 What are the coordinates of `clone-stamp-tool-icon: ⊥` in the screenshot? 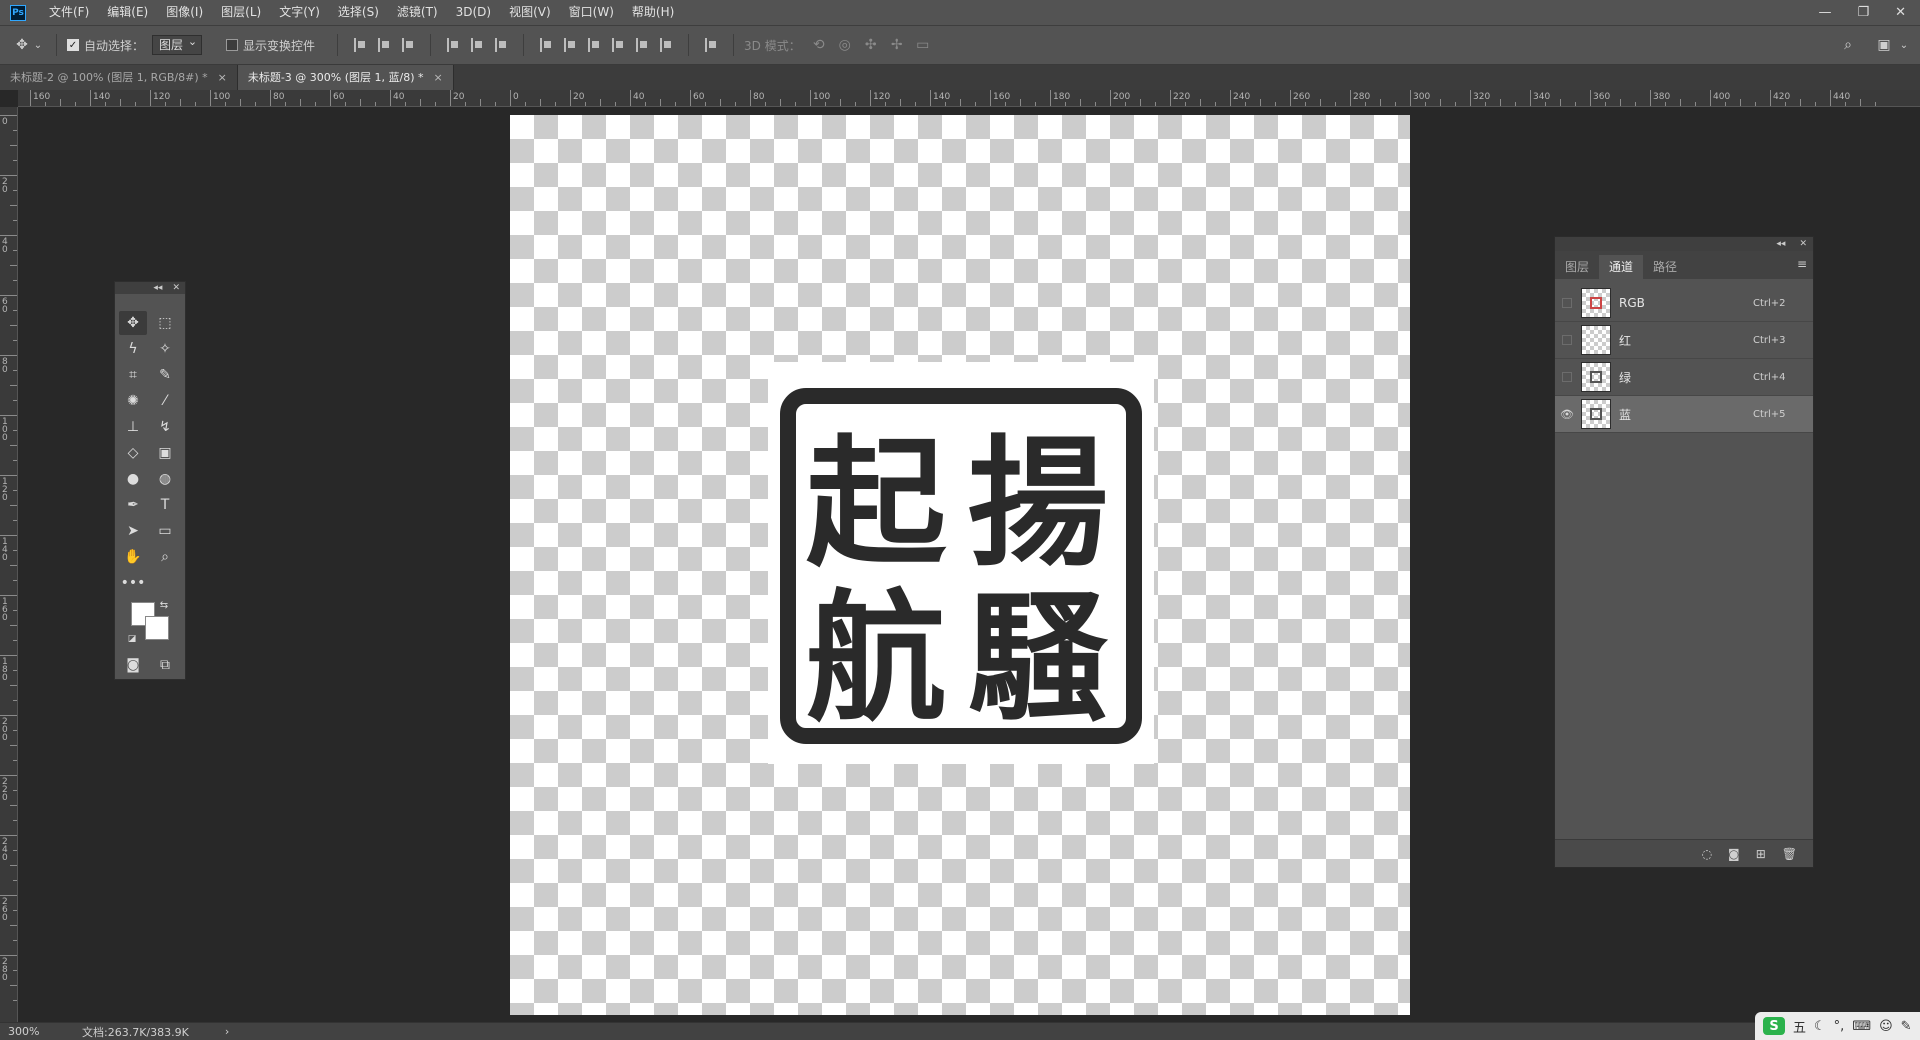 It's located at (133, 427).